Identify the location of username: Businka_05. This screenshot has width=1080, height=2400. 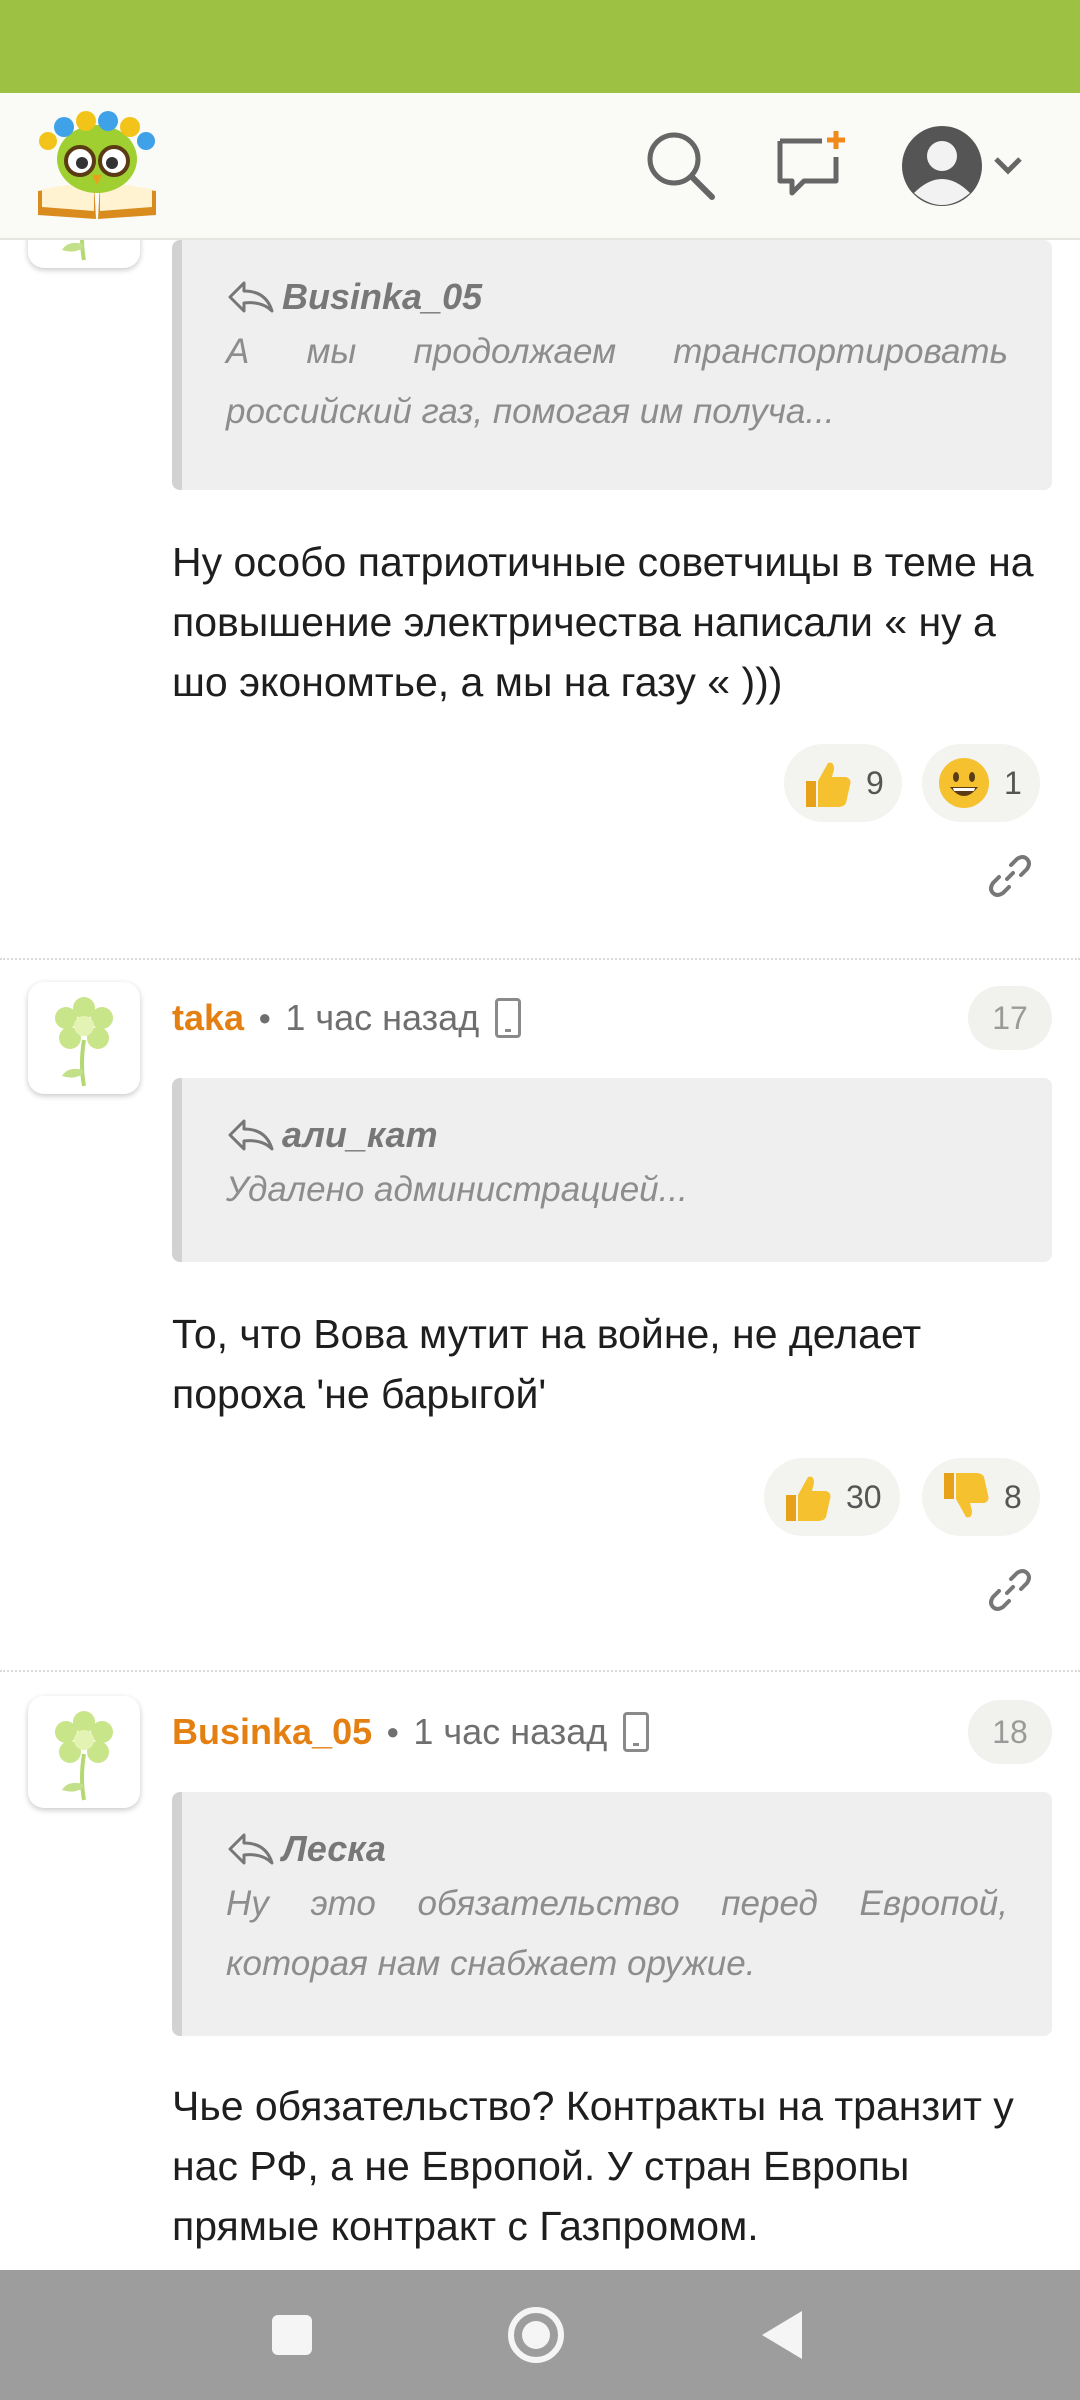
(272, 1732).